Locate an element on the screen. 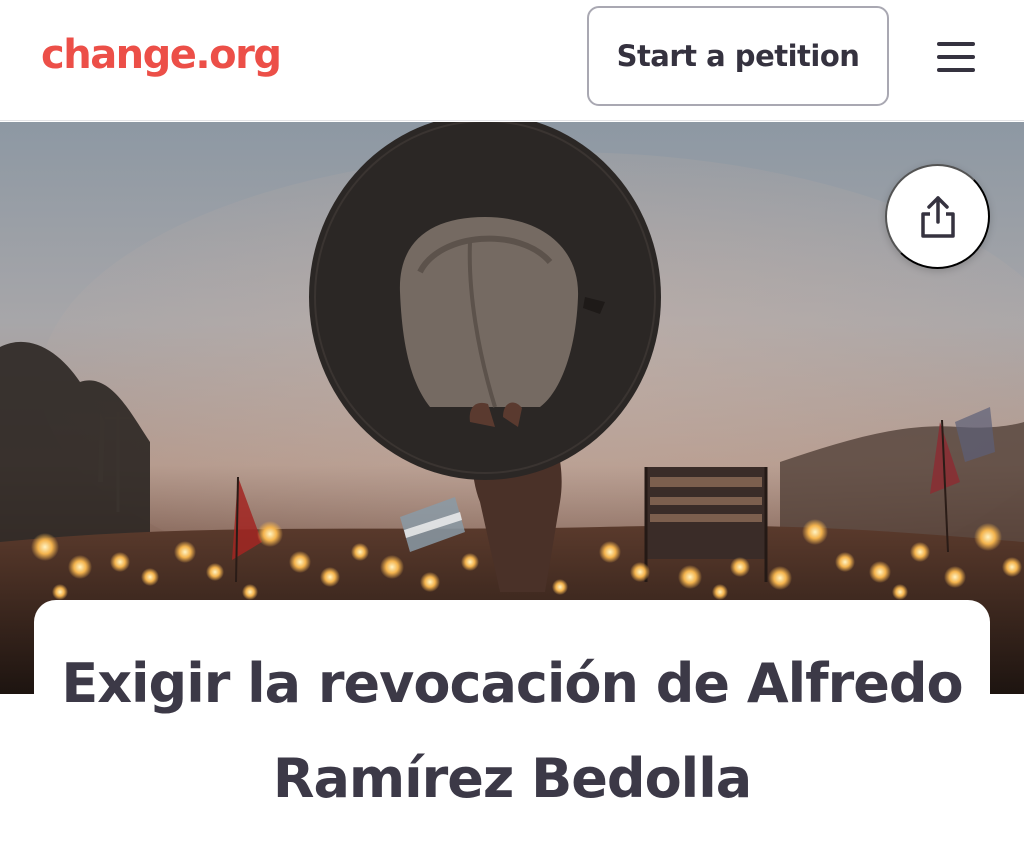 Image resolution: width=1024 pixels, height=846 pixels. site-header: change.org Start a petition is located at coordinates (512, 60).